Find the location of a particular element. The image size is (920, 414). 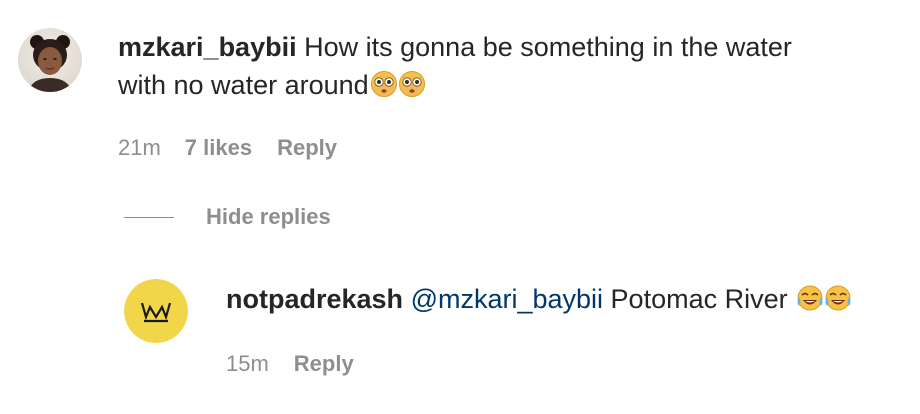

crown-icon is located at coordinates (156, 311).